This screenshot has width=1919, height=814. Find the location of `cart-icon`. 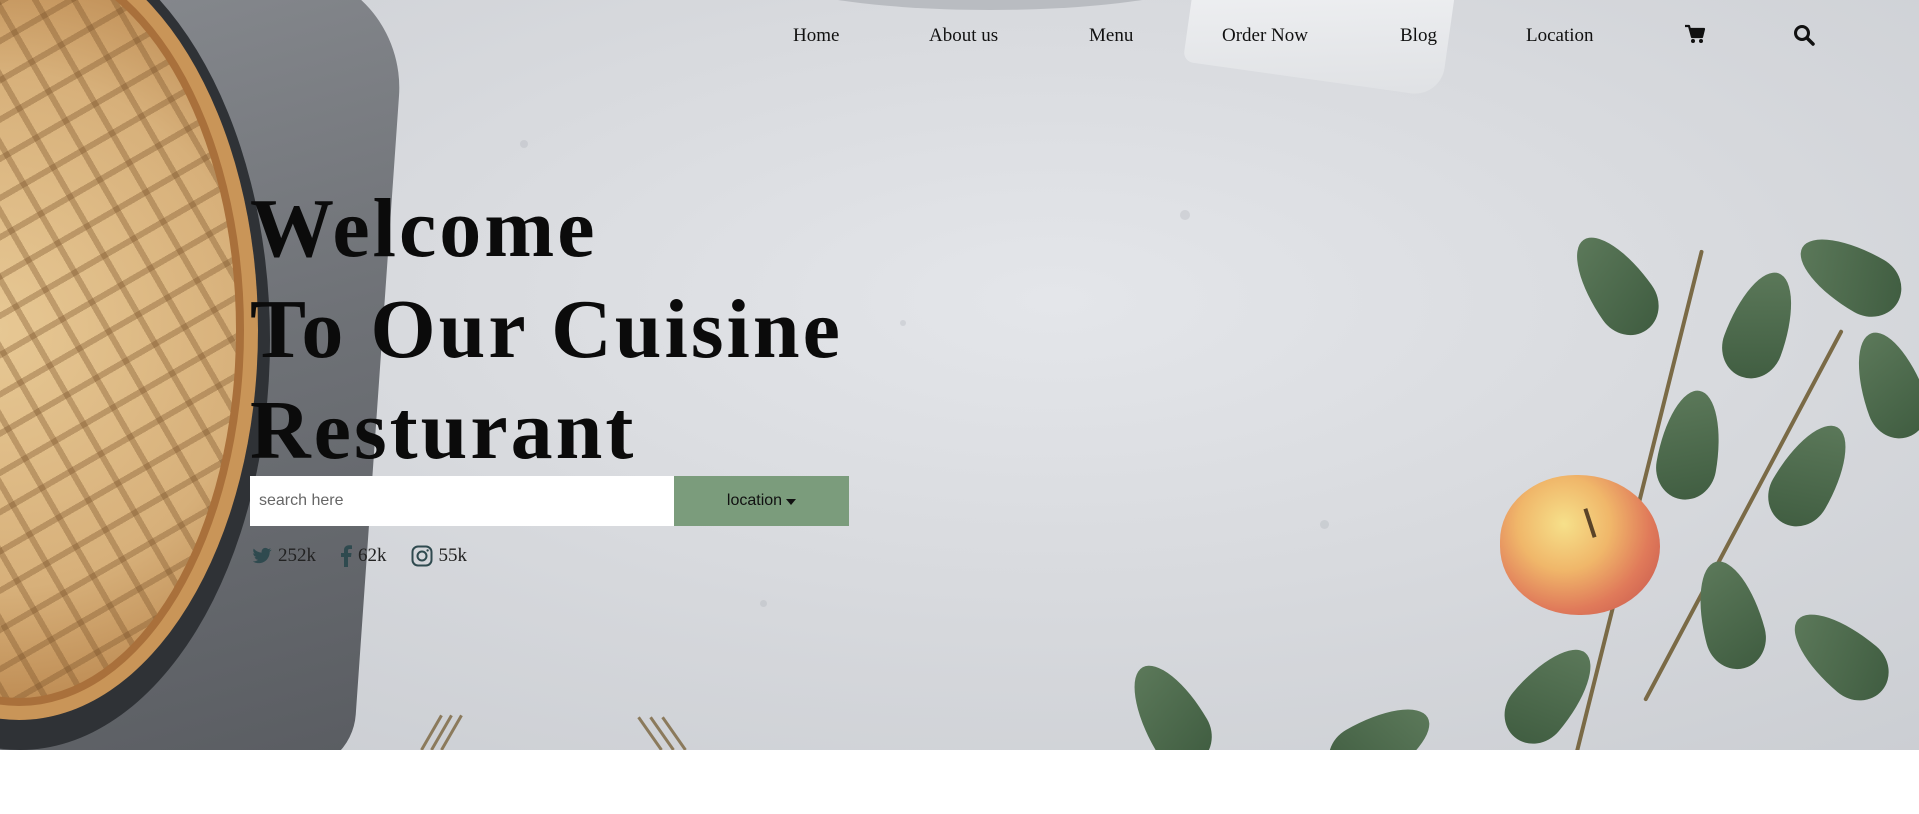

cart-icon is located at coordinates (1695, 37).